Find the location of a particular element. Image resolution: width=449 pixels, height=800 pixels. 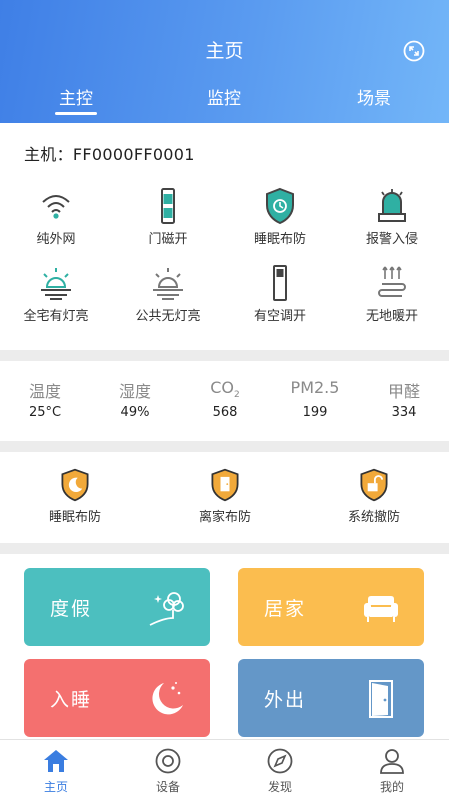

shield-sleep-icon is located at coordinates (280, 206).